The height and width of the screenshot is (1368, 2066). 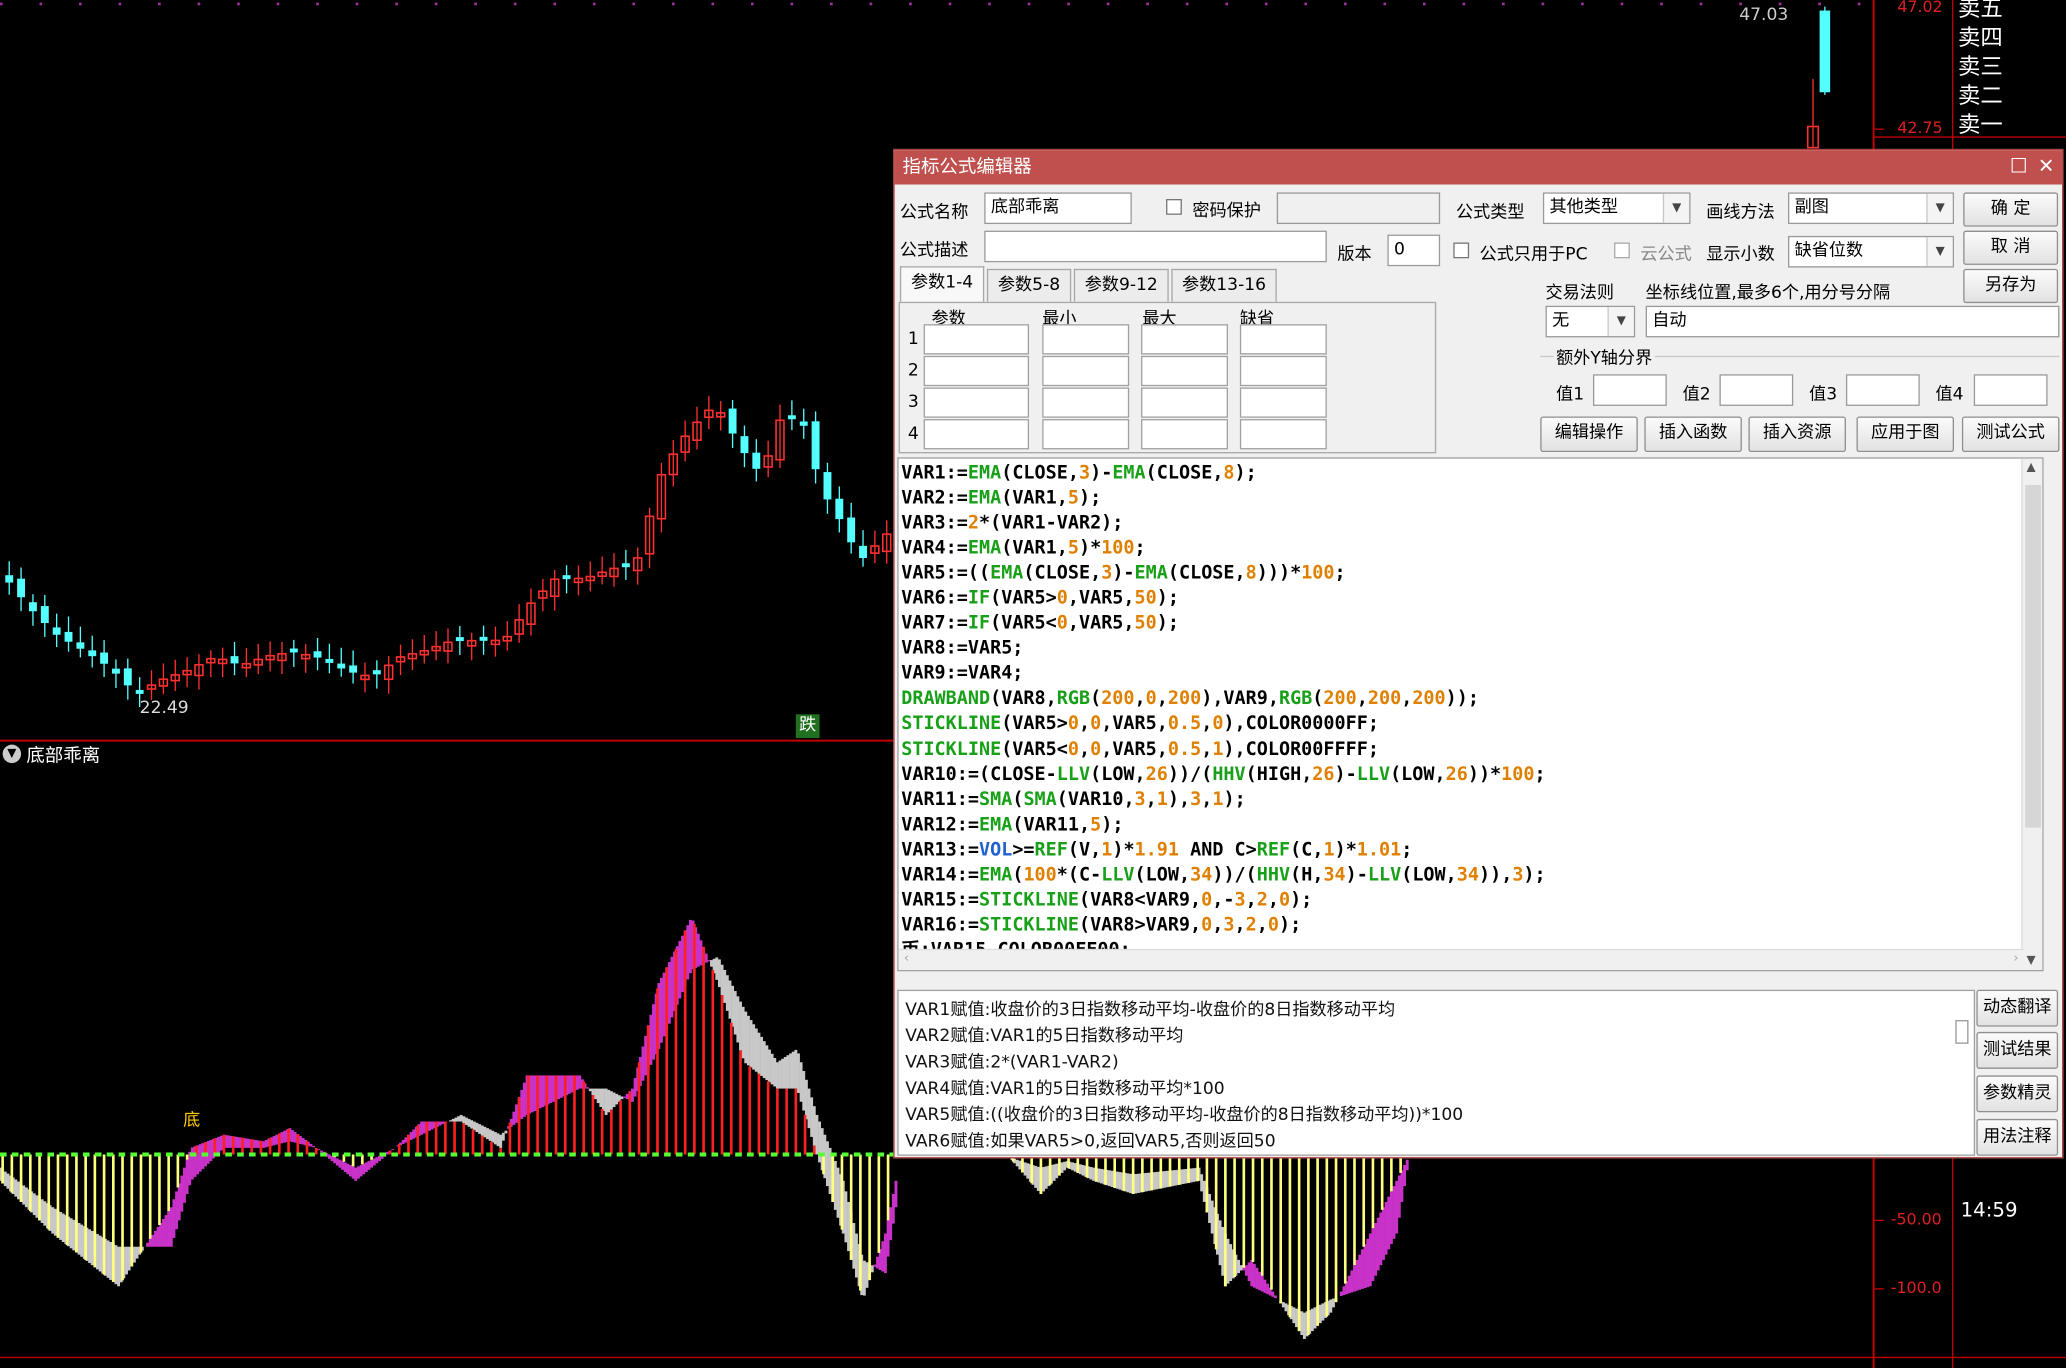 What do you see at coordinates (1825, 51) in the screenshot?
I see `intraday-bar` at bounding box center [1825, 51].